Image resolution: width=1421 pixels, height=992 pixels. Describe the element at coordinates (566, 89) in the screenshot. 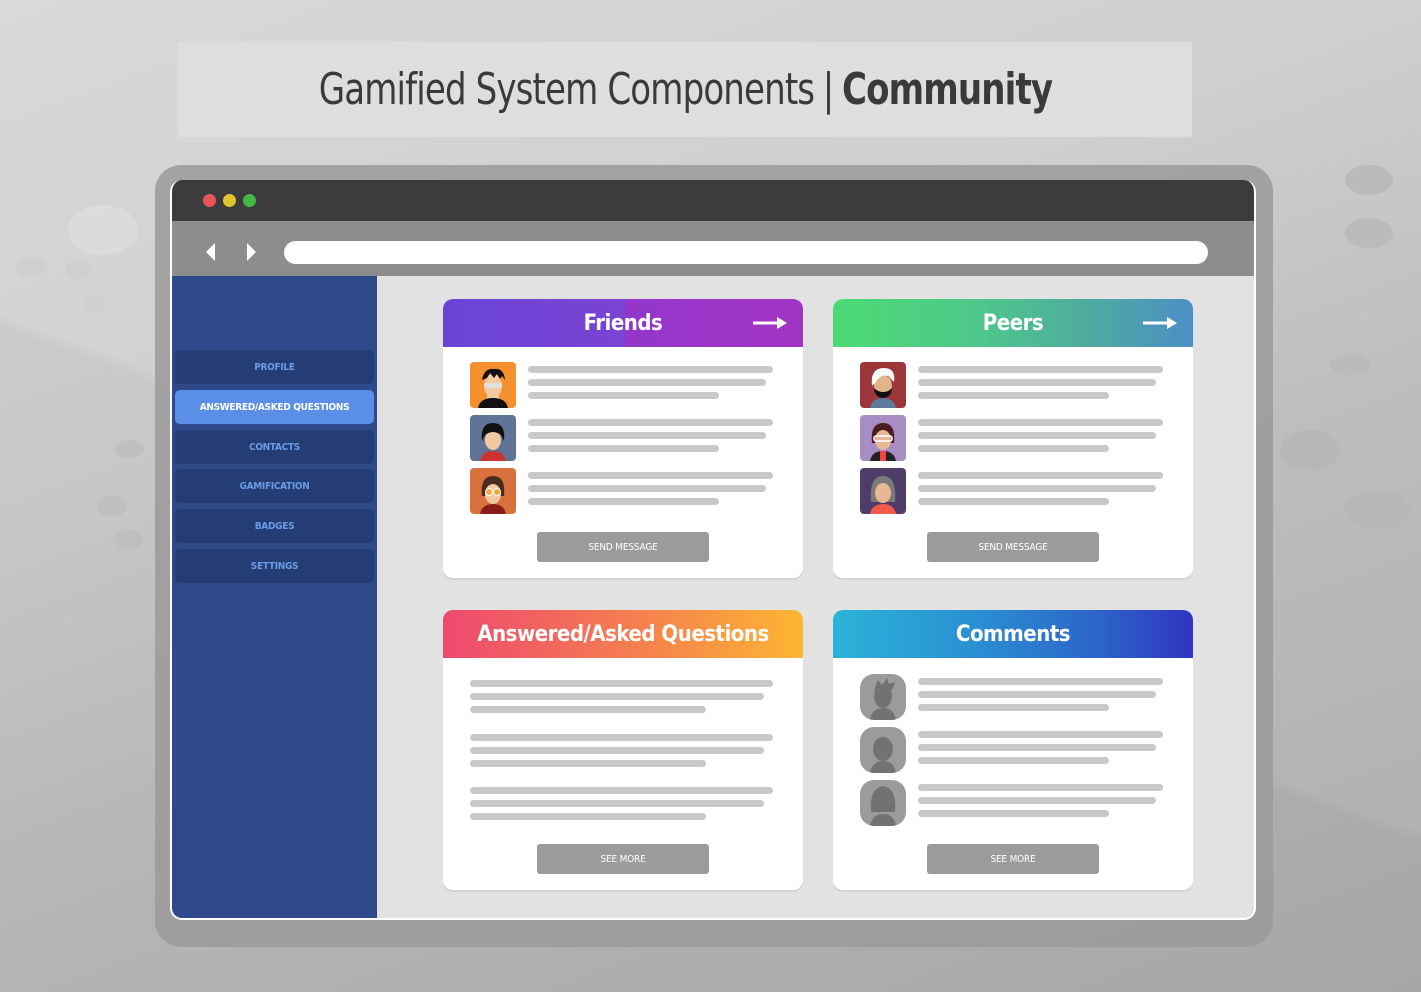

I see `page-title-light: Gamified System Components` at that location.